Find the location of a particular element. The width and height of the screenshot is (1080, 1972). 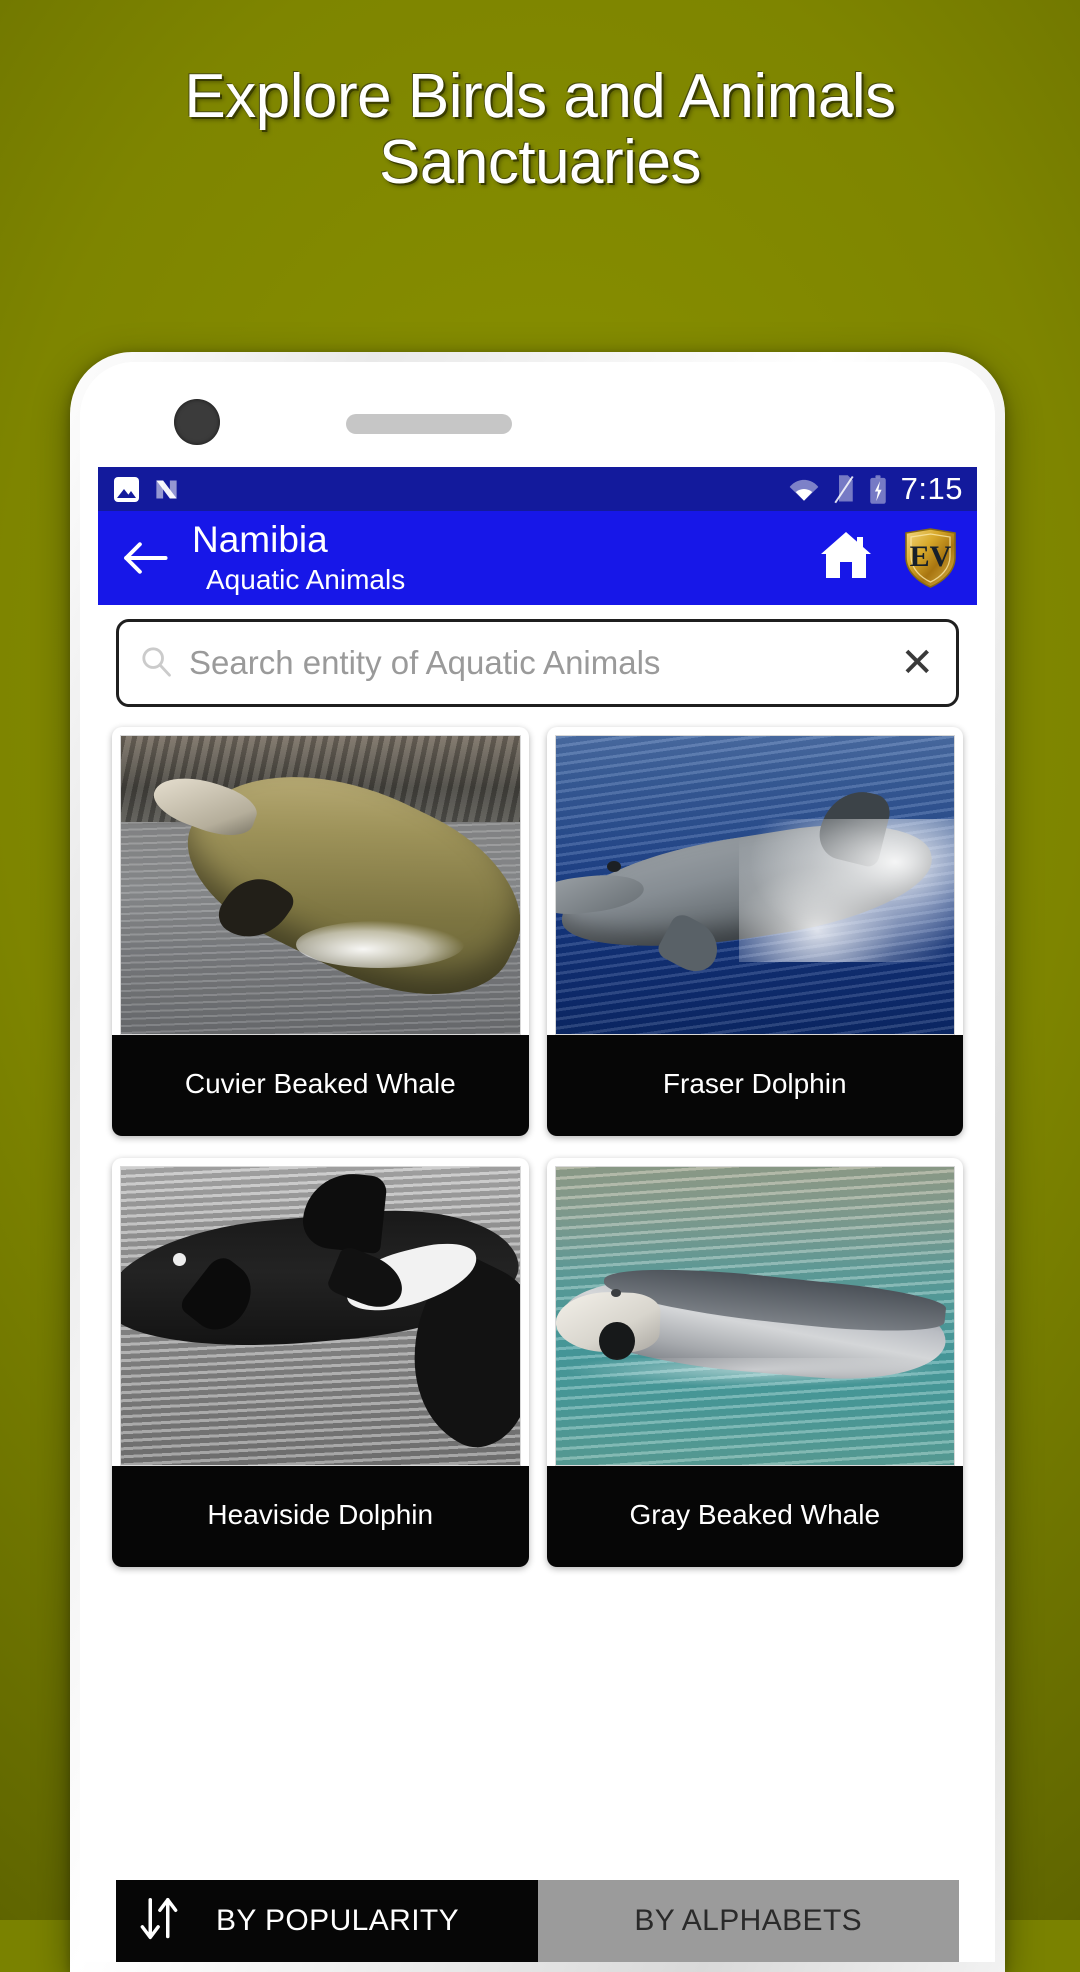

list-item: Fraser Dolphin is located at coordinates (754, 931).